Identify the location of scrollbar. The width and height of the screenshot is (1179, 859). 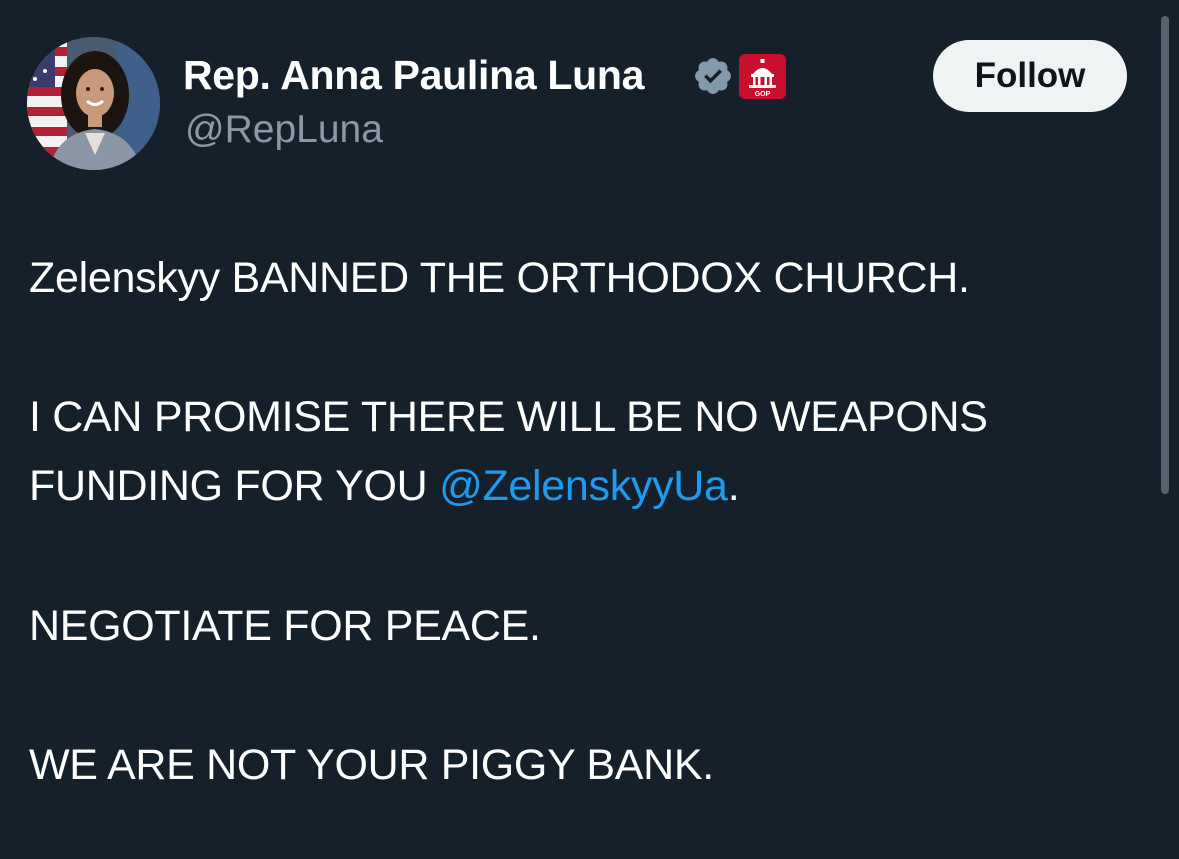
(1165, 255).